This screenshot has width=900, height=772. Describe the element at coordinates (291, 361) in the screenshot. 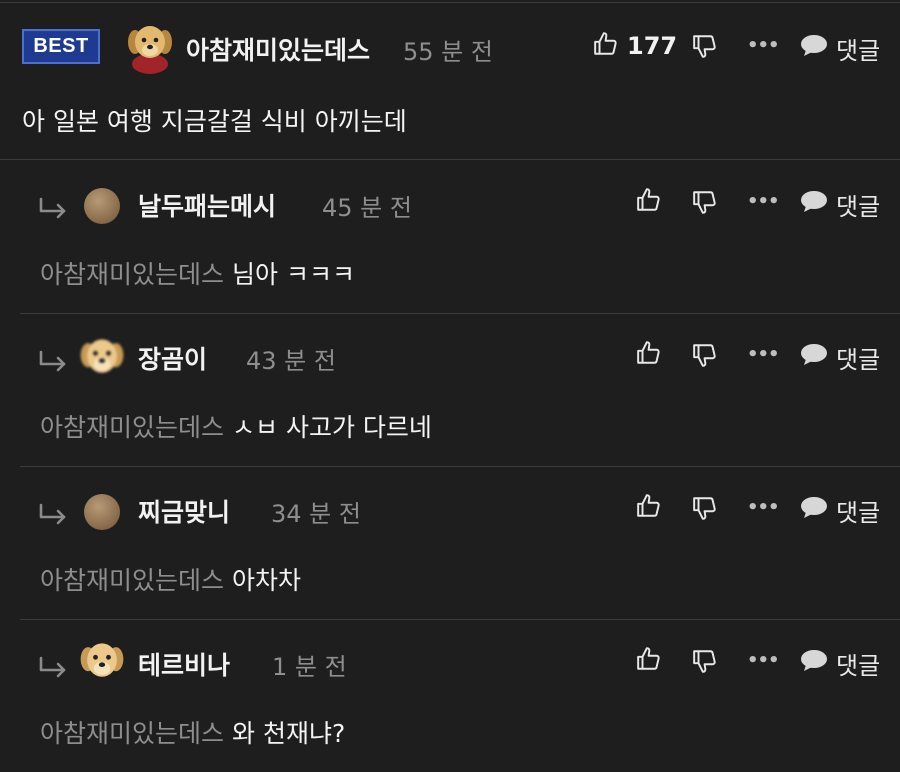

I see `post-time: 43 분 전` at that location.